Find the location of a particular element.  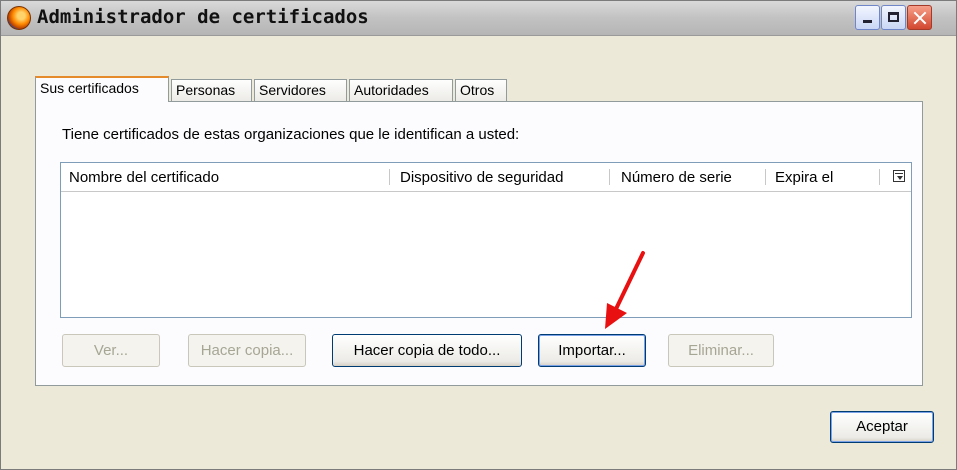

maximize-icon is located at coordinates (893, 17).